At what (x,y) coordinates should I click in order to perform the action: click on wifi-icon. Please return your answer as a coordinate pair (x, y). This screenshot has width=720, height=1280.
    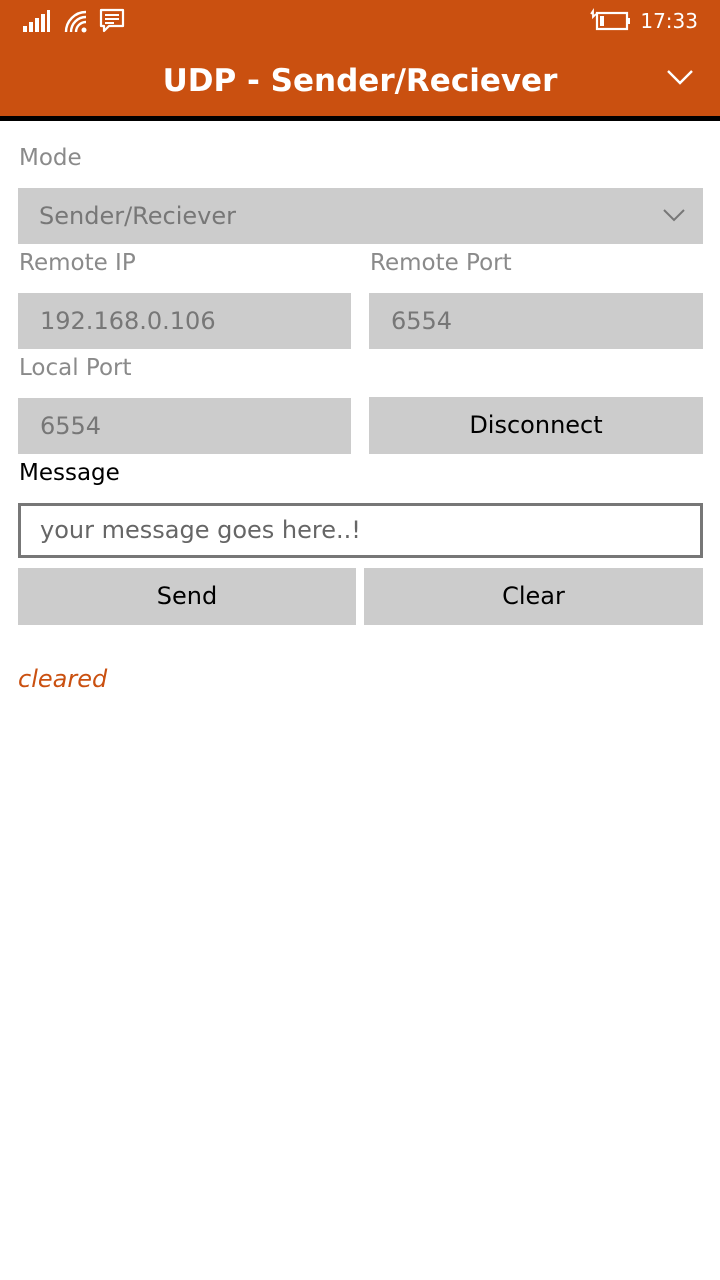
    Looking at the image, I should click on (75, 21).